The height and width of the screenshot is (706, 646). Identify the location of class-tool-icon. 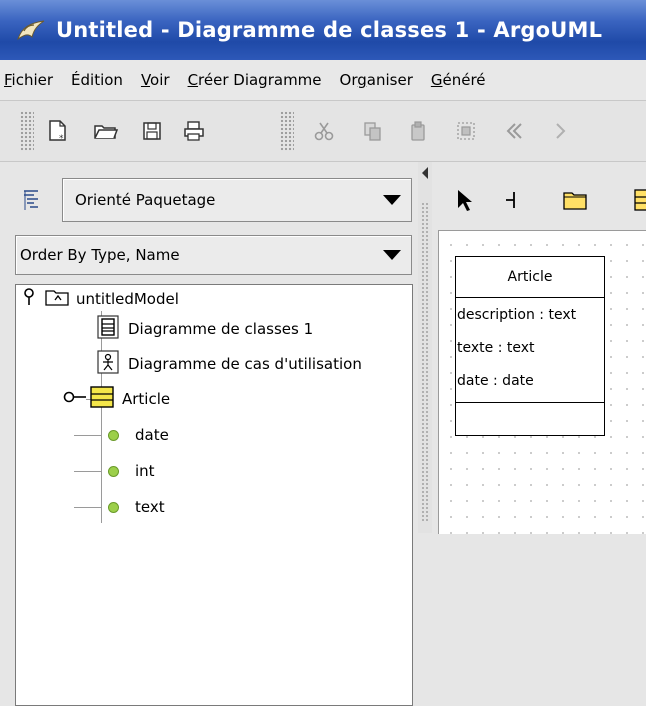
(640, 202).